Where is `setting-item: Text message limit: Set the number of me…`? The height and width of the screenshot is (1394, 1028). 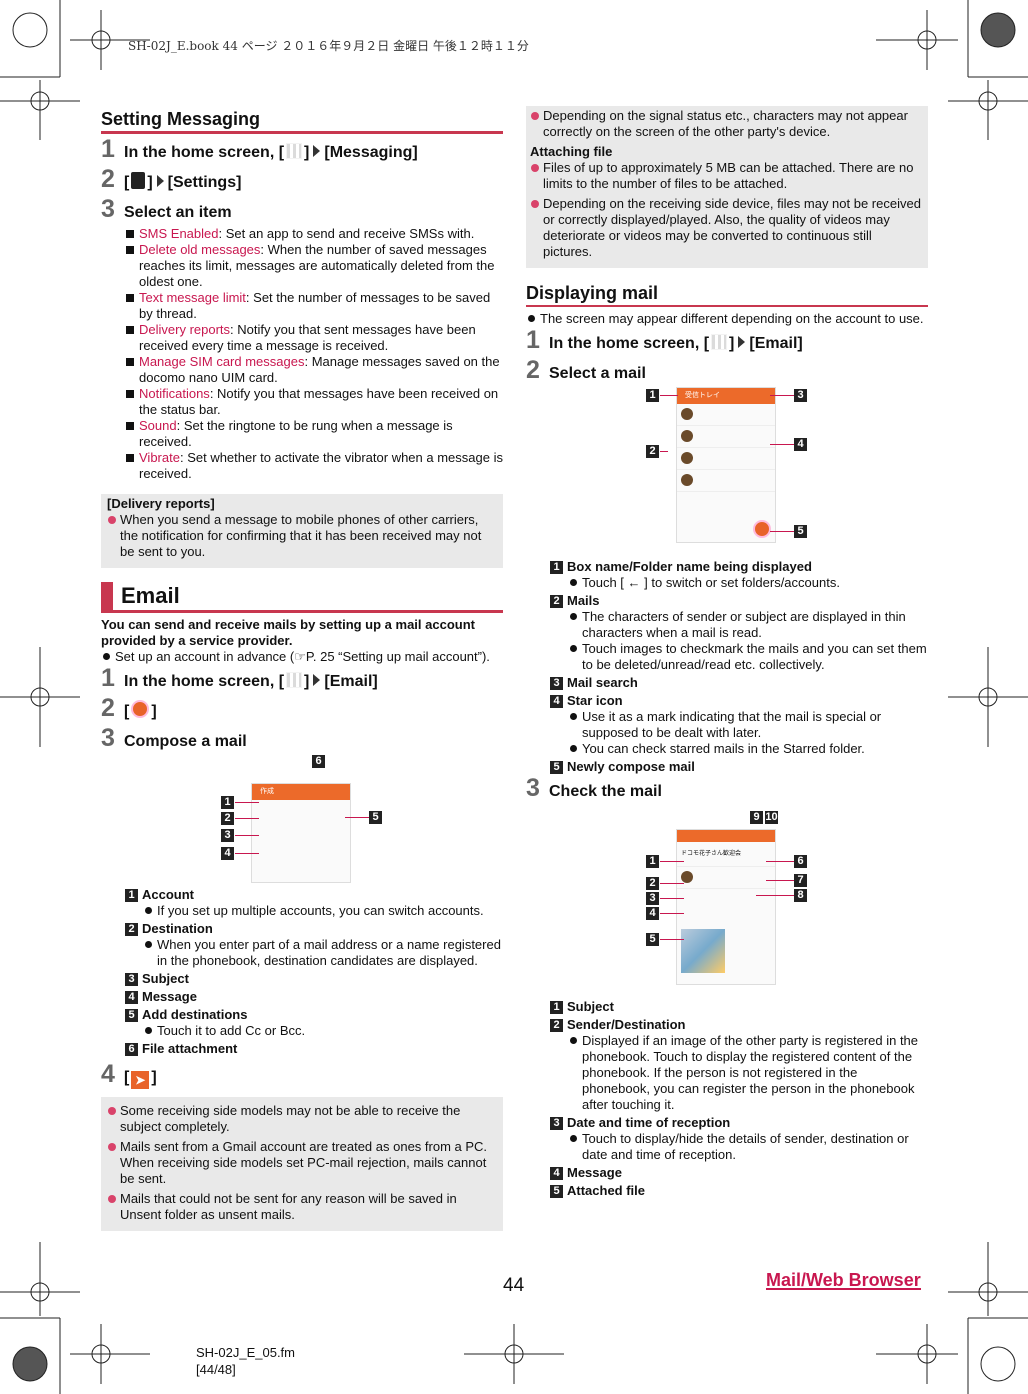 setting-item: Text message limit: Set the number of me… is located at coordinates (314, 306).